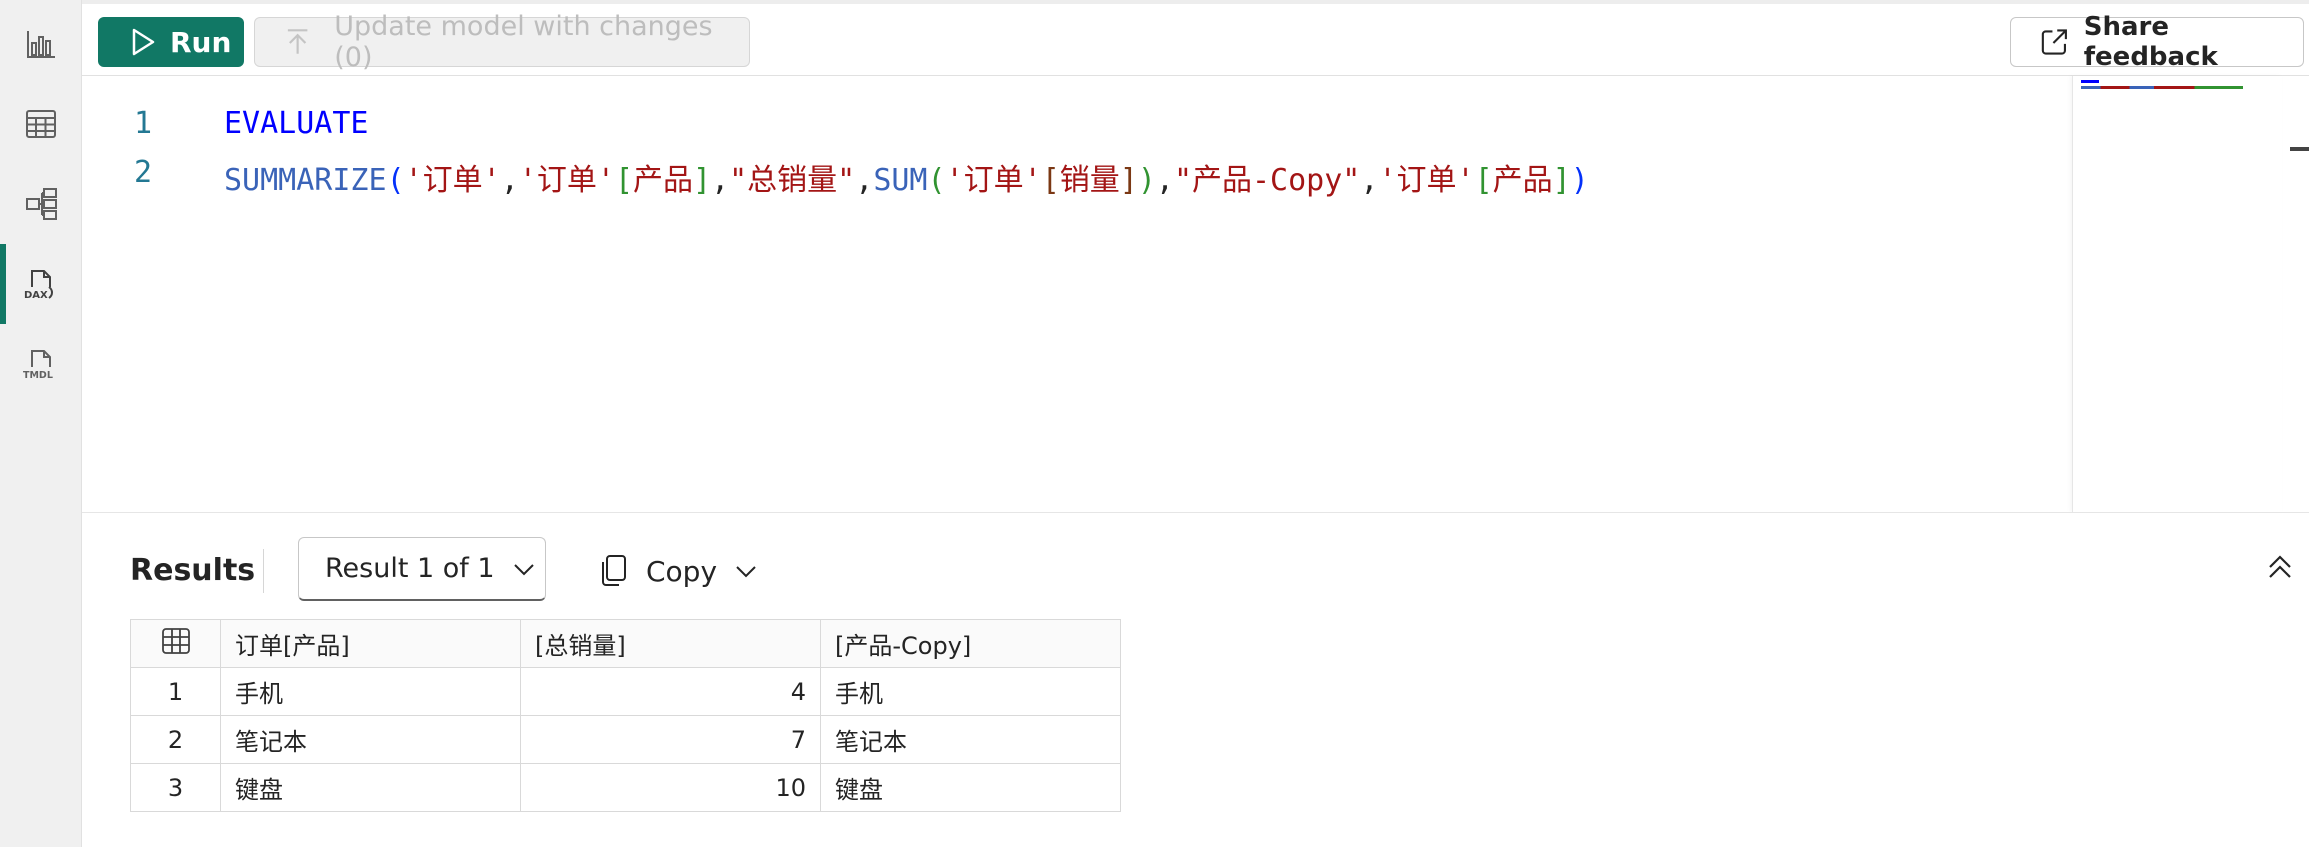 The height and width of the screenshot is (847, 2309). What do you see at coordinates (201, 42) in the screenshot?
I see `run-label: Run` at bounding box center [201, 42].